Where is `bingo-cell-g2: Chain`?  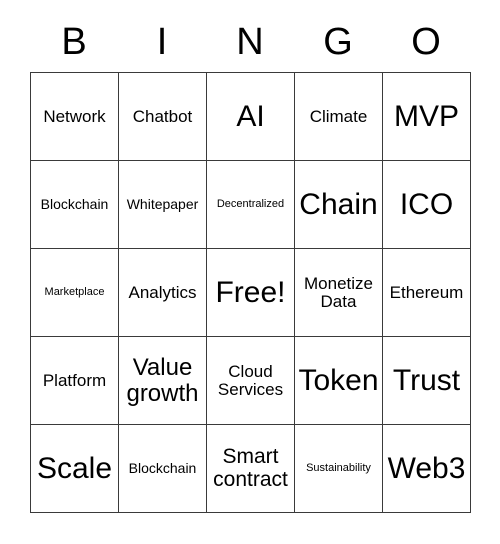
bingo-cell-g2: Chain is located at coordinates (338, 204).